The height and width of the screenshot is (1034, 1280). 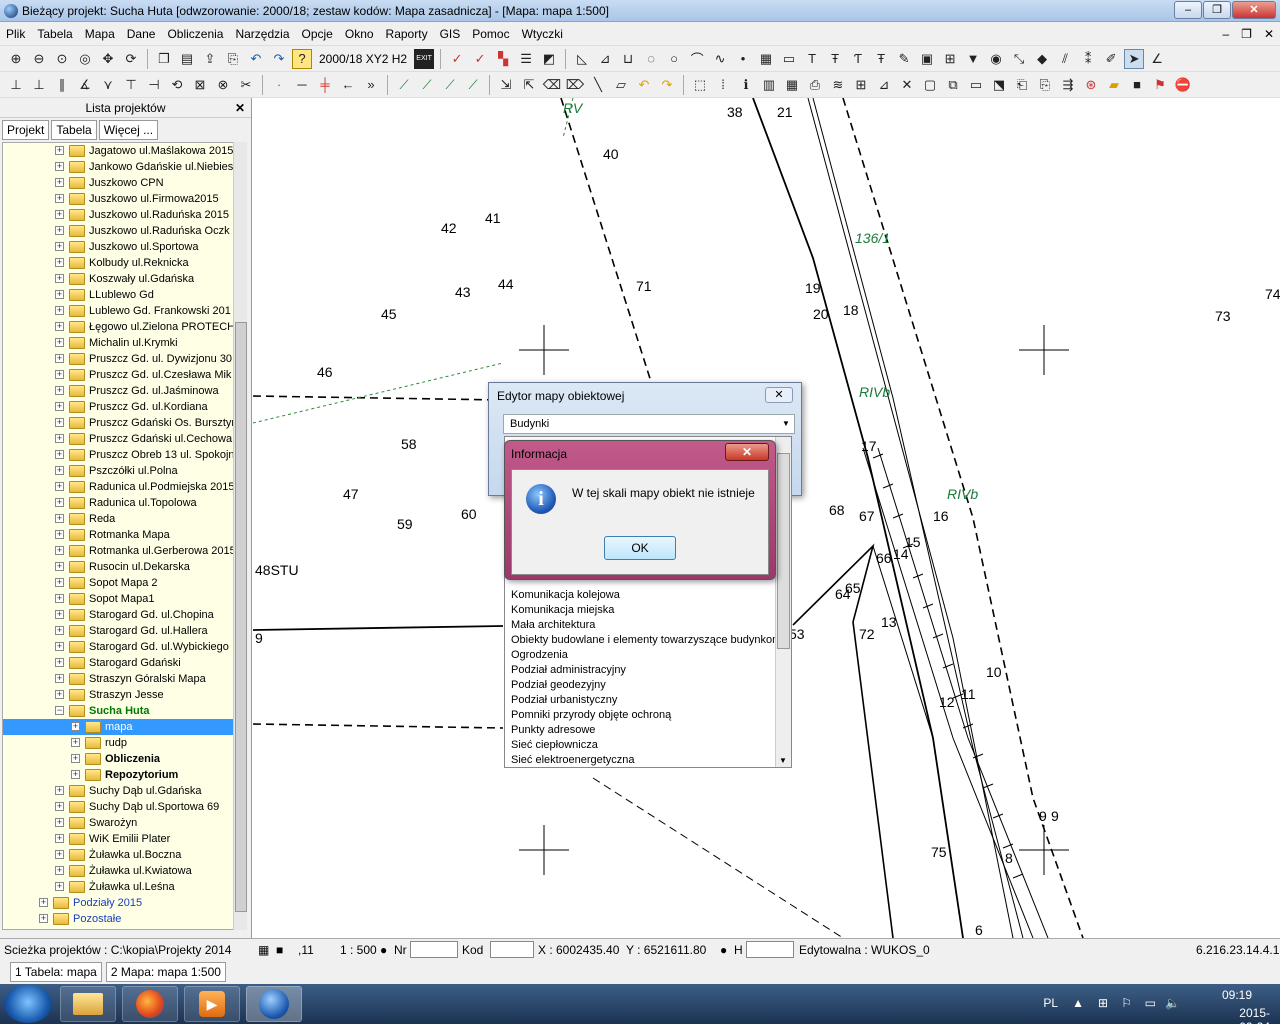 I want to click on layer-list-item: Komunikacja kolejowa, so click(x=565, y=595).